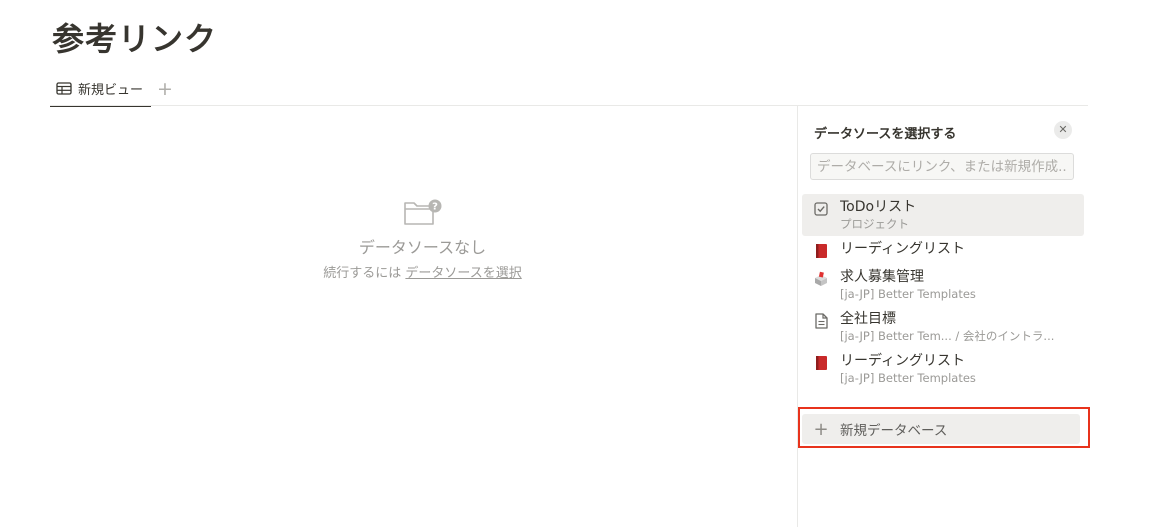 This screenshot has height=527, width=1159. Describe the element at coordinates (364, 273) in the screenshot. I see `empty-subtitle-prefix: 続行するには` at that location.